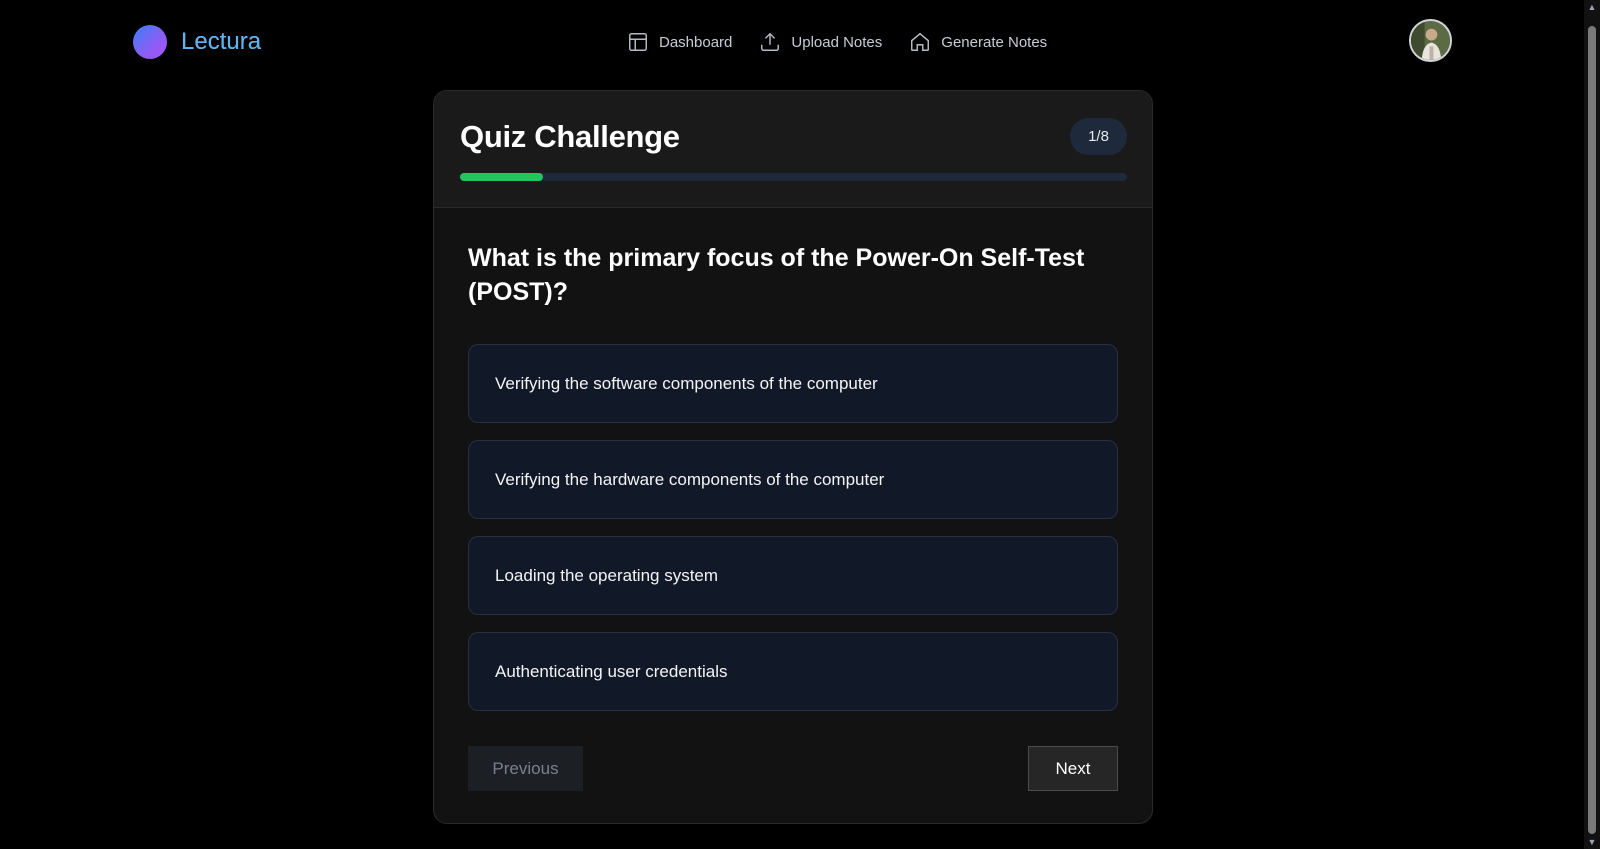 The height and width of the screenshot is (849, 1600). Describe the element at coordinates (770, 41) in the screenshot. I see `upload-icon` at that location.